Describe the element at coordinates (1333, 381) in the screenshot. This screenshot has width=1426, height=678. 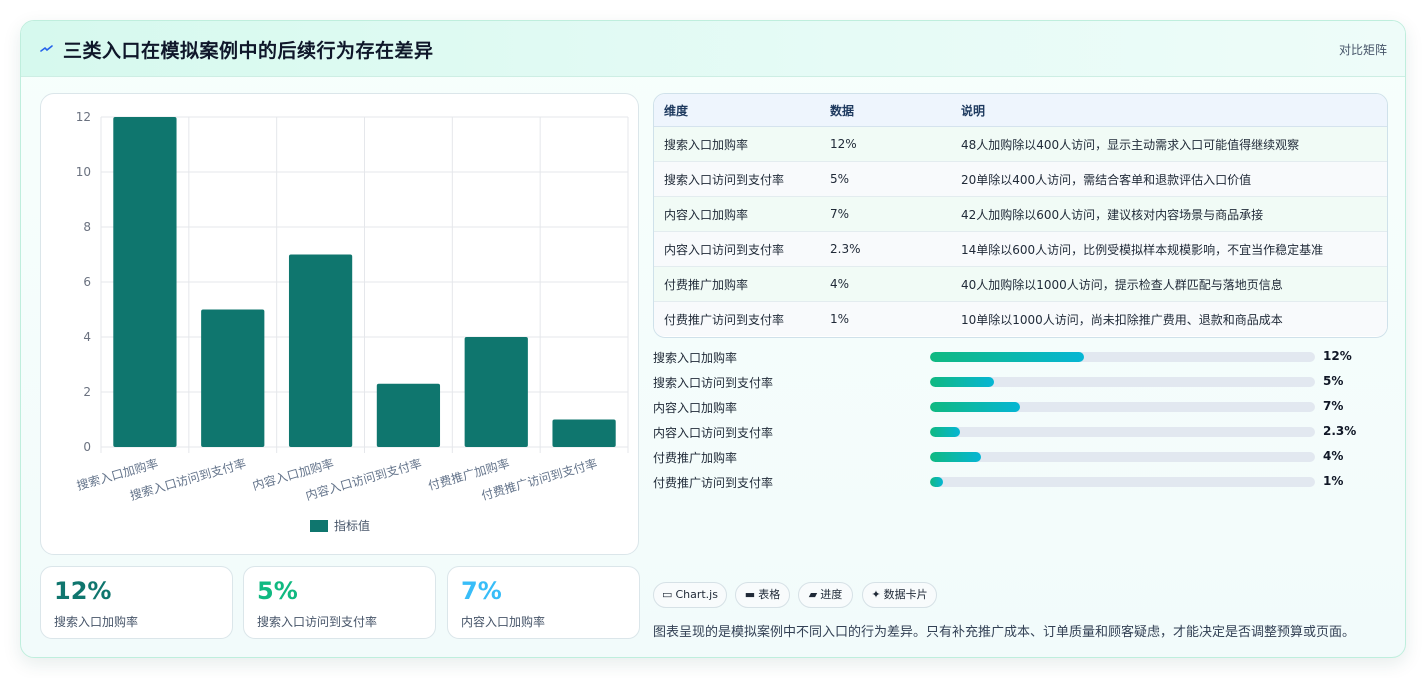
I see `progress-value: 5%` at that location.